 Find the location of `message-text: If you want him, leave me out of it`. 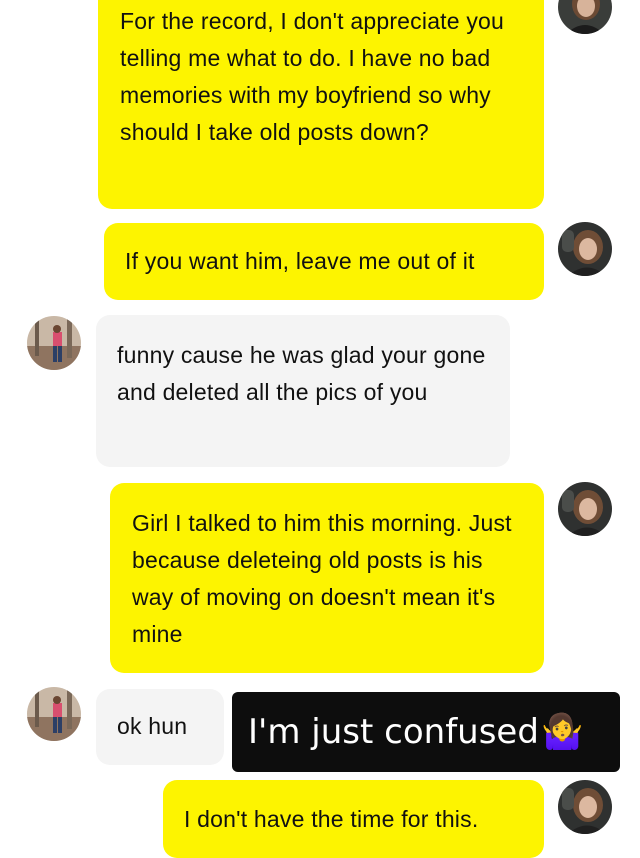

message-text: If you want him, leave me out of it is located at coordinates (300, 261).